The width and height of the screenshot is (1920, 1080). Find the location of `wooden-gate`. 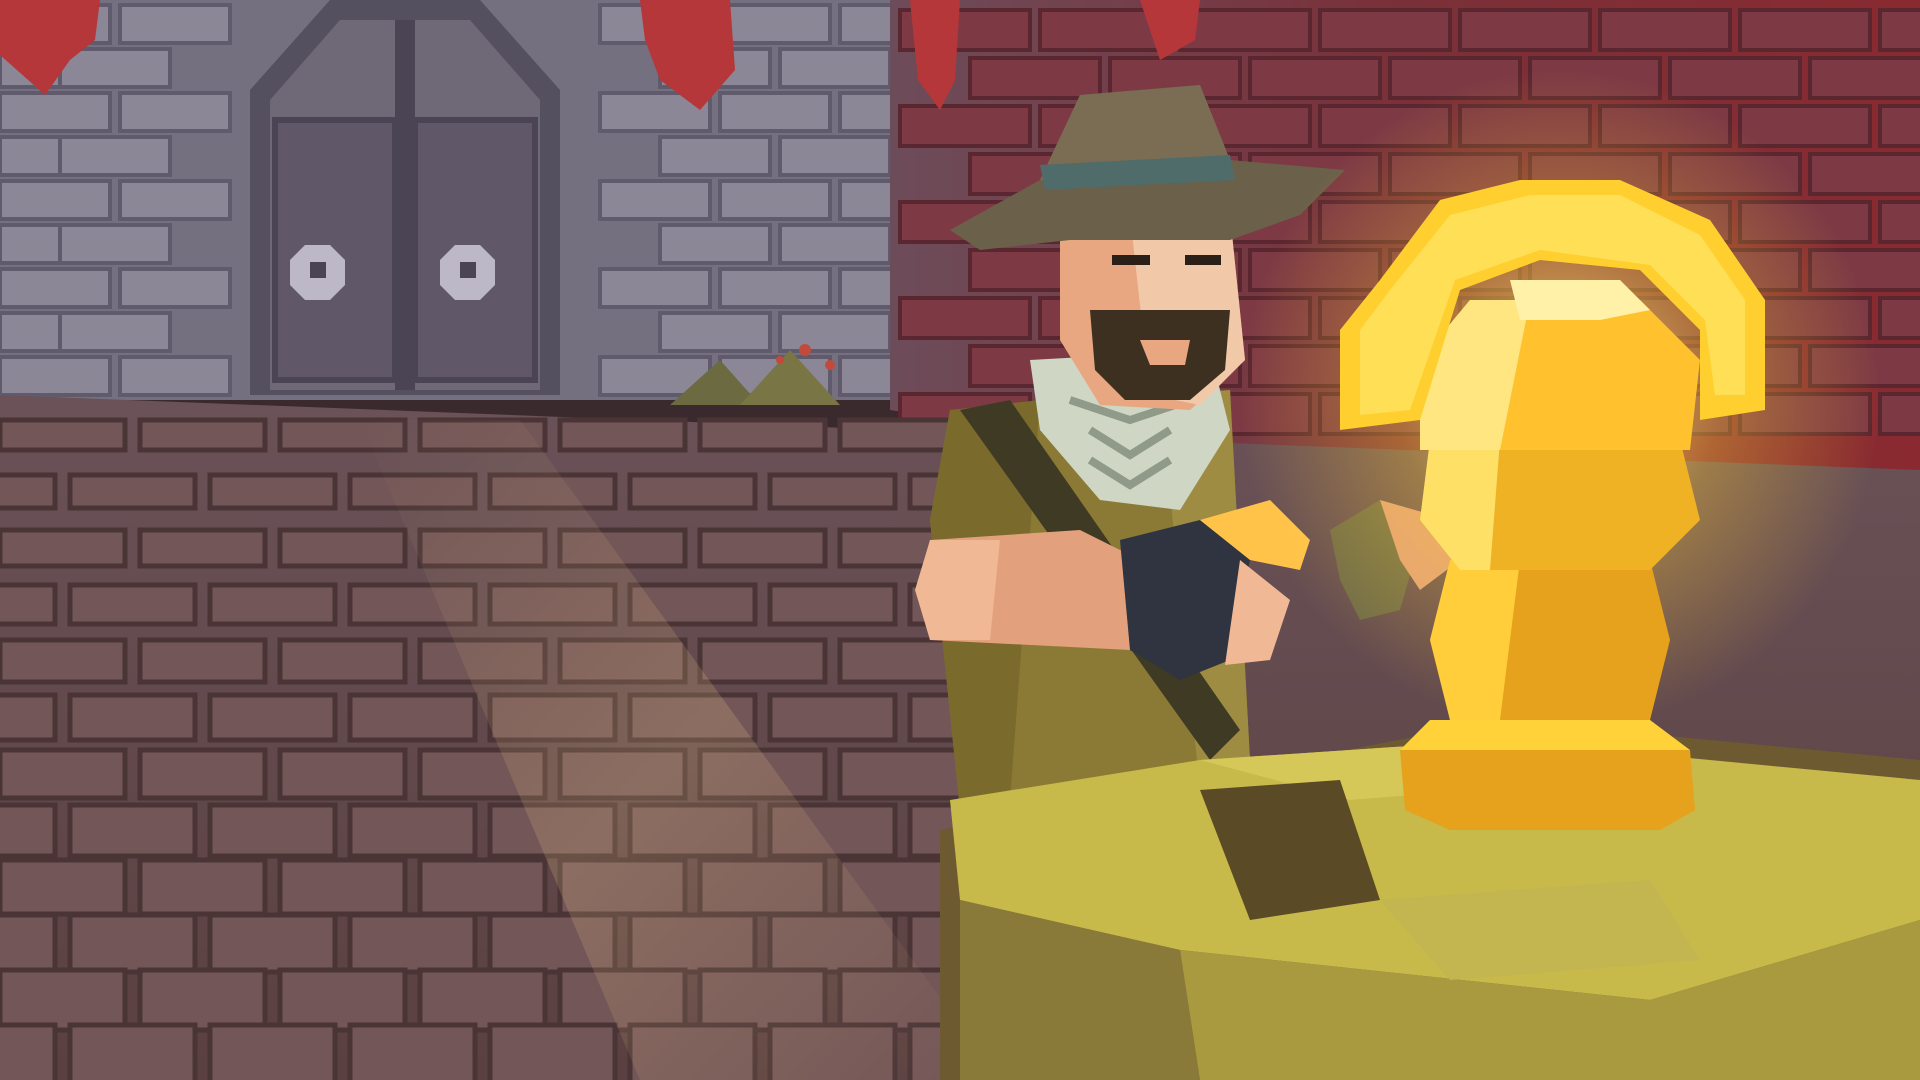

wooden-gate is located at coordinates (405, 197).